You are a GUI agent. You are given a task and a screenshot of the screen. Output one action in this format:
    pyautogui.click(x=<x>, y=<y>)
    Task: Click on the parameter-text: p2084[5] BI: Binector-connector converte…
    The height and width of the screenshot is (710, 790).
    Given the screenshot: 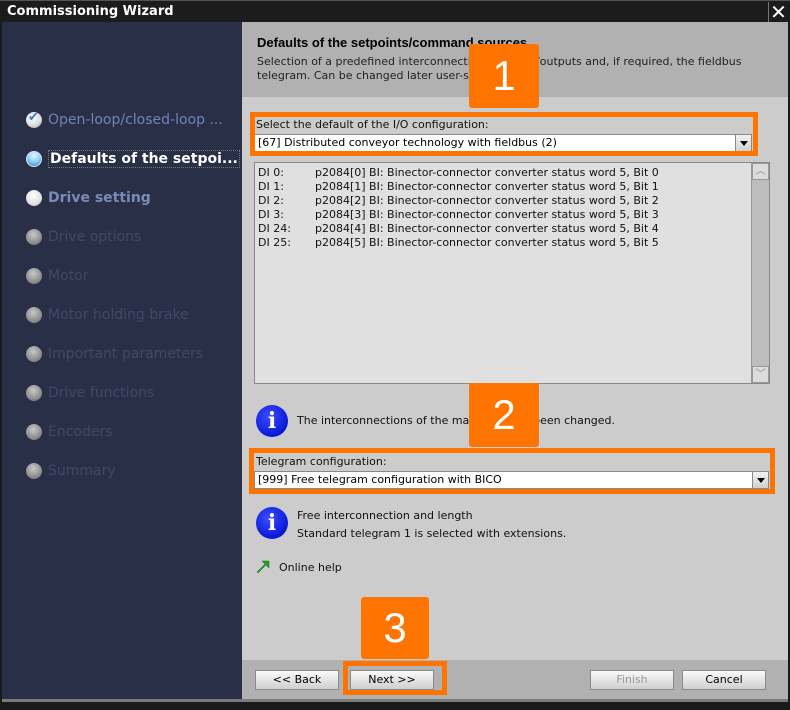 What is the action you would take?
    pyautogui.click(x=487, y=242)
    